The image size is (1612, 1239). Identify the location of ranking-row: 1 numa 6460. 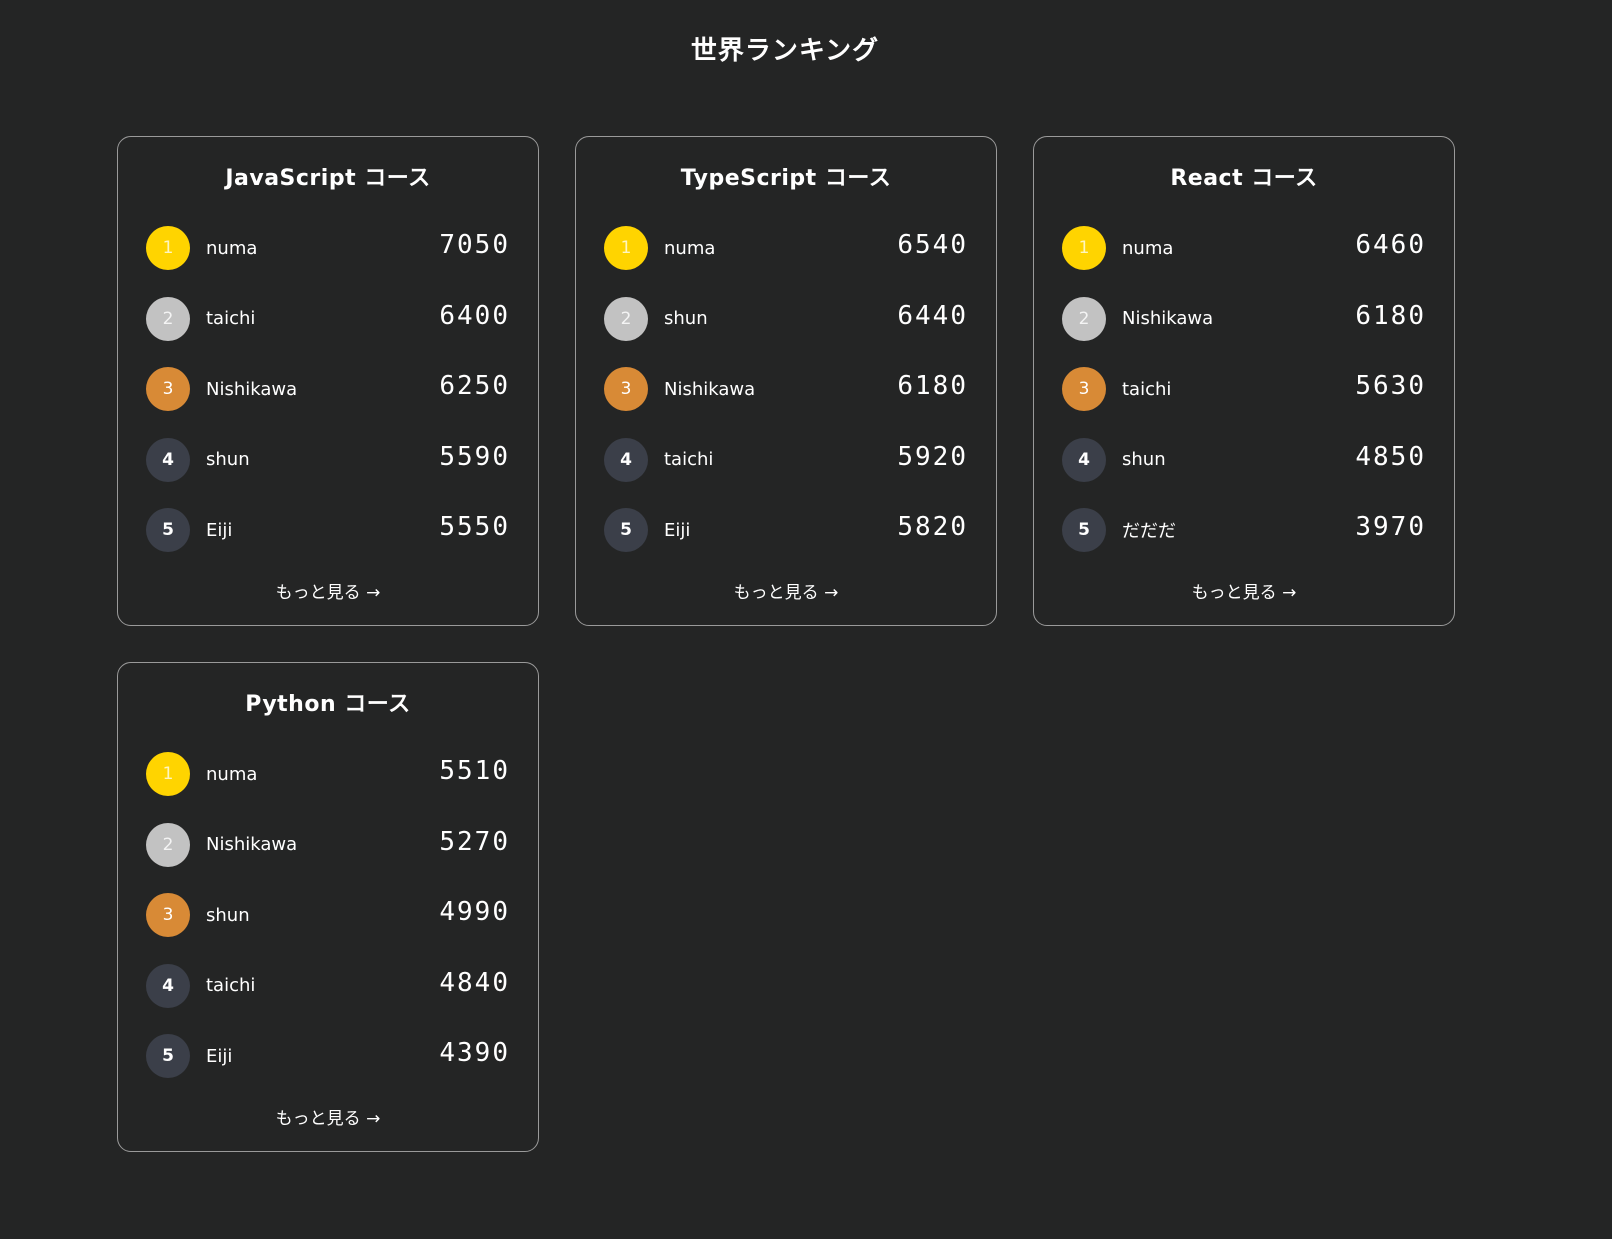
(1244, 248).